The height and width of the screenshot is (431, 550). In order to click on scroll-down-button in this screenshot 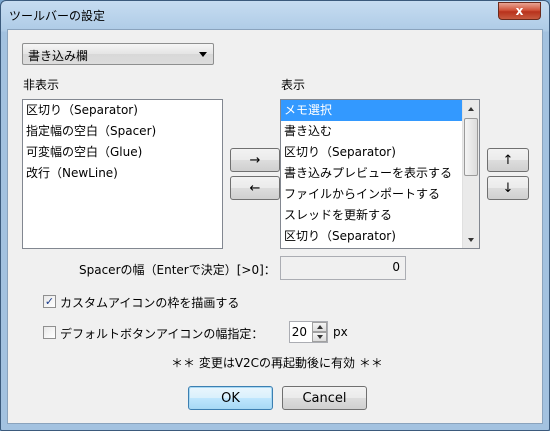, I will do `click(471, 239)`.